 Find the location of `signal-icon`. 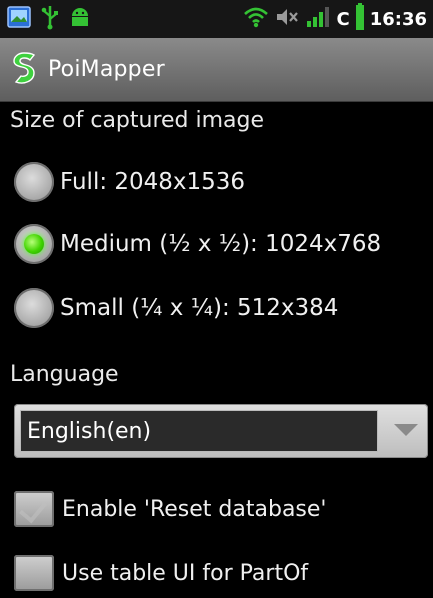

signal-icon is located at coordinates (318, 19).